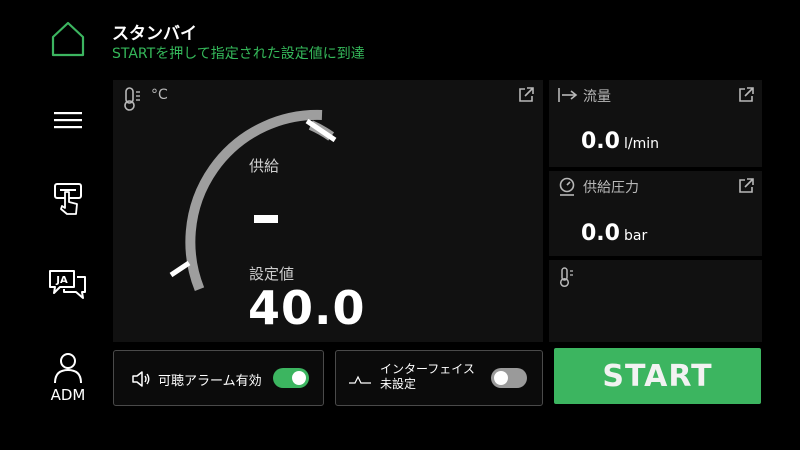  I want to click on menu-button, so click(68, 120).